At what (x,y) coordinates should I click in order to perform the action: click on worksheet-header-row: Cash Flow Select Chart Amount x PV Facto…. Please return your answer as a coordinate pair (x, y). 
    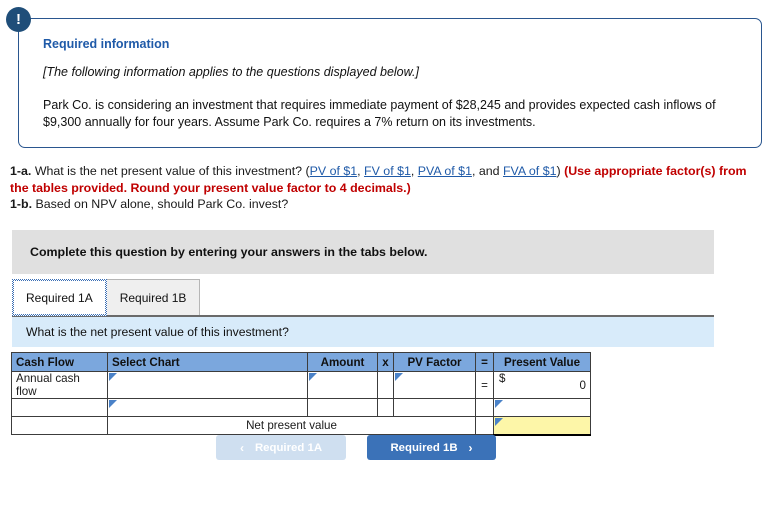
    Looking at the image, I should click on (301, 362).